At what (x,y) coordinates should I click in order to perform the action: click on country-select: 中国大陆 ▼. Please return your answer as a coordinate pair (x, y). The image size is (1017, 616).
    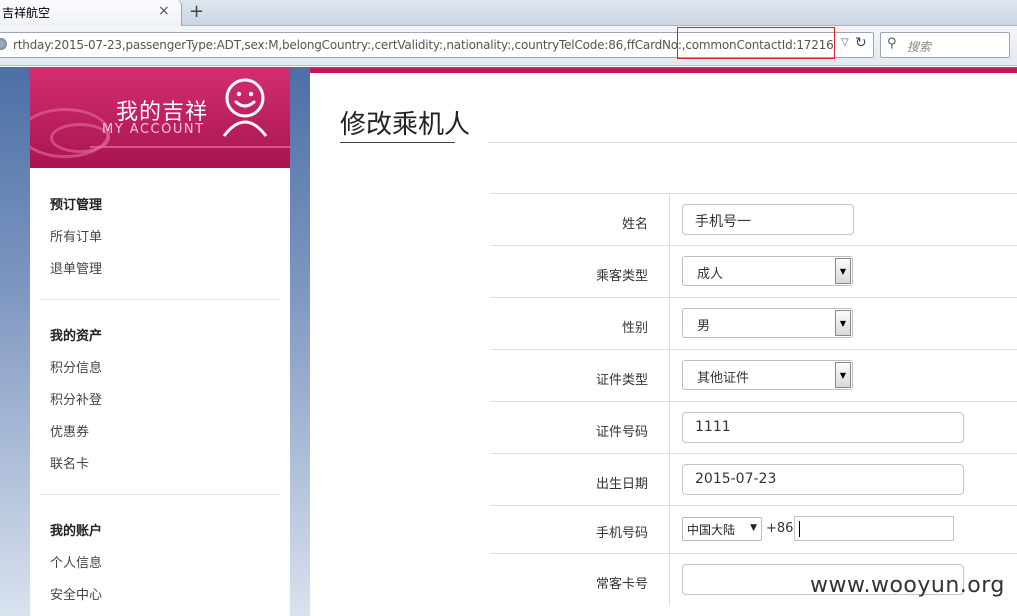
    Looking at the image, I should click on (722, 529).